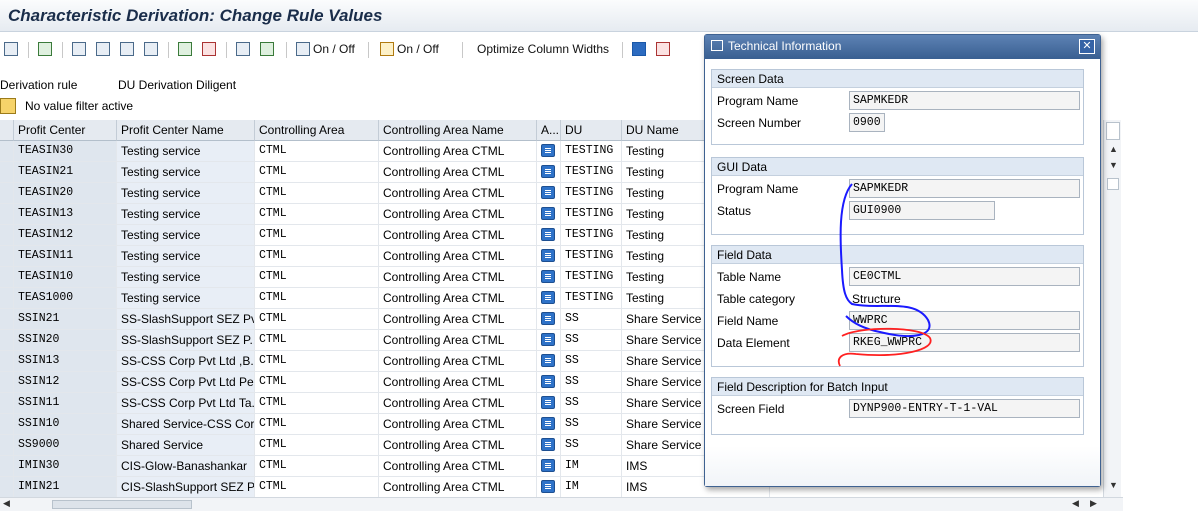 This screenshot has height=511, width=1198. Describe the element at coordinates (1087, 46) in the screenshot. I see `close-icon: ✕` at that location.